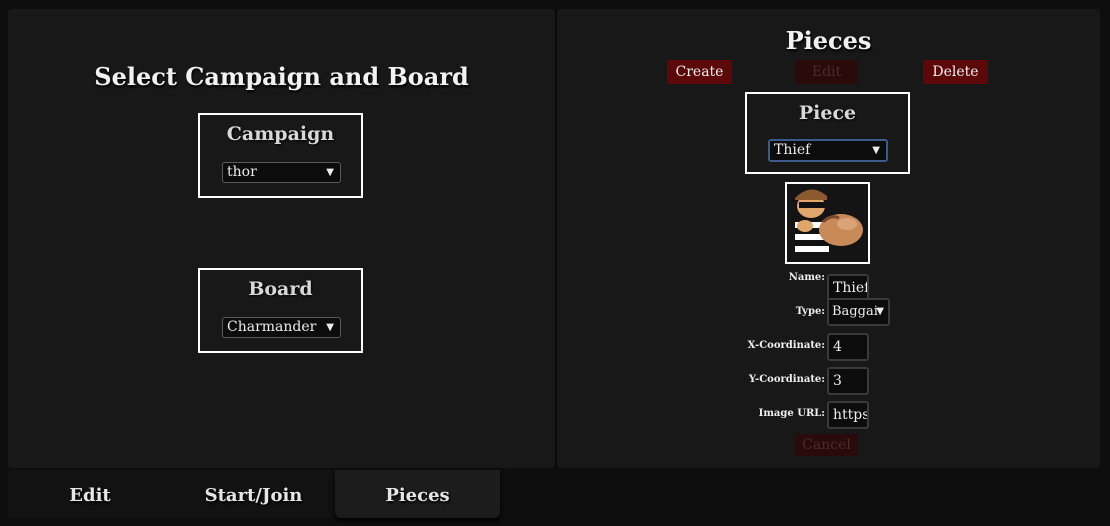 The height and width of the screenshot is (526, 1110). Describe the element at coordinates (848, 415) in the screenshot. I see `image-url-input: https:` at that location.